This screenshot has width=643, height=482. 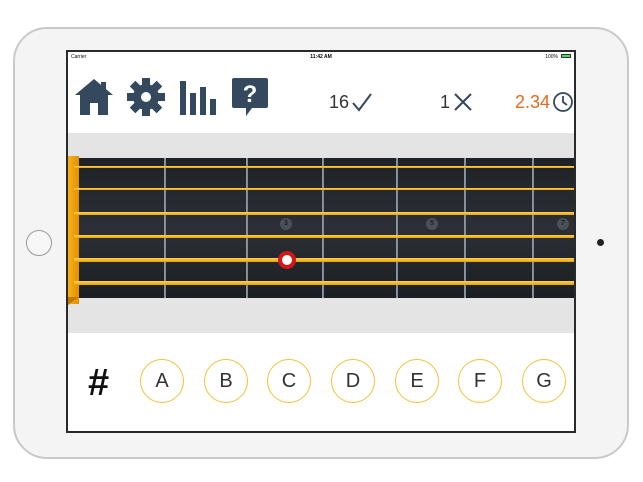 I want to click on clock: 11:42 AM, so click(x=321, y=57).